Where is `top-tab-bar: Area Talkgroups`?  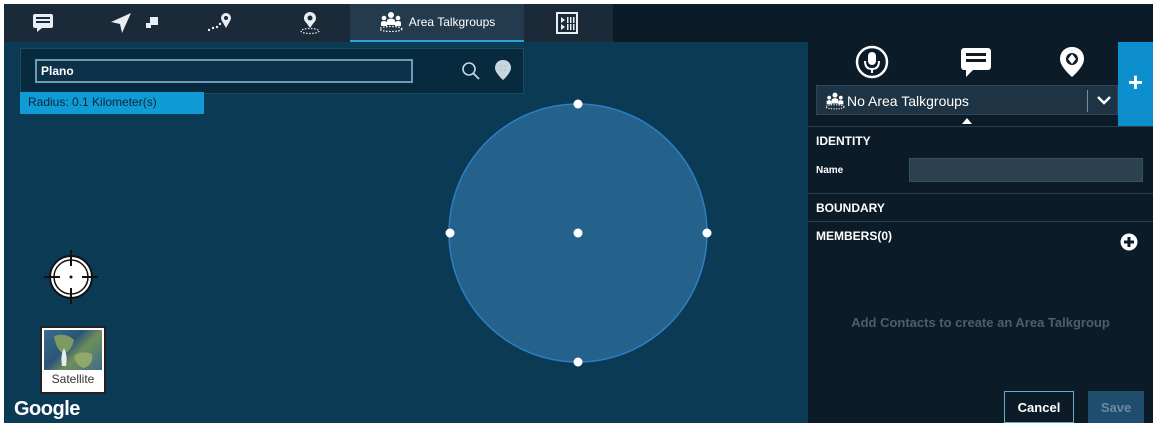 top-tab-bar: Area Talkgroups is located at coordinates (308, 23).